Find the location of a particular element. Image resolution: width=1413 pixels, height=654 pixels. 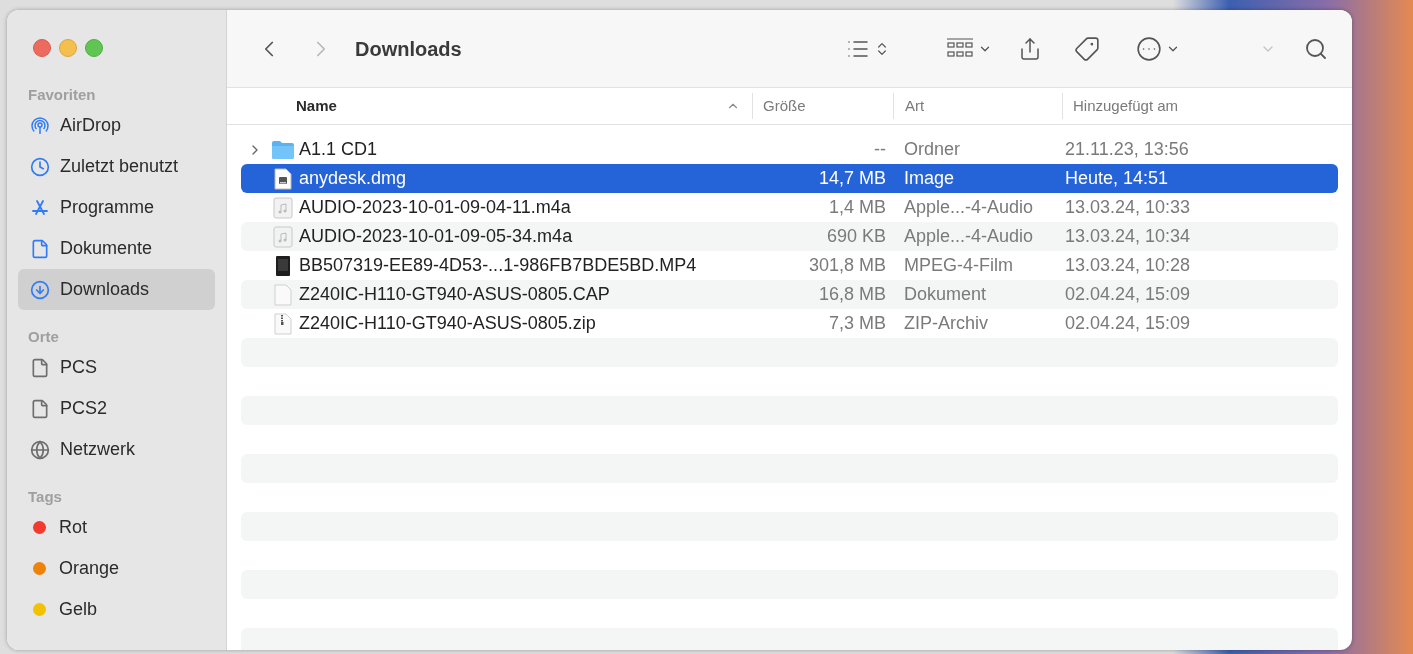

sidebar-item: Gelb is located at coordinates (116, 609).